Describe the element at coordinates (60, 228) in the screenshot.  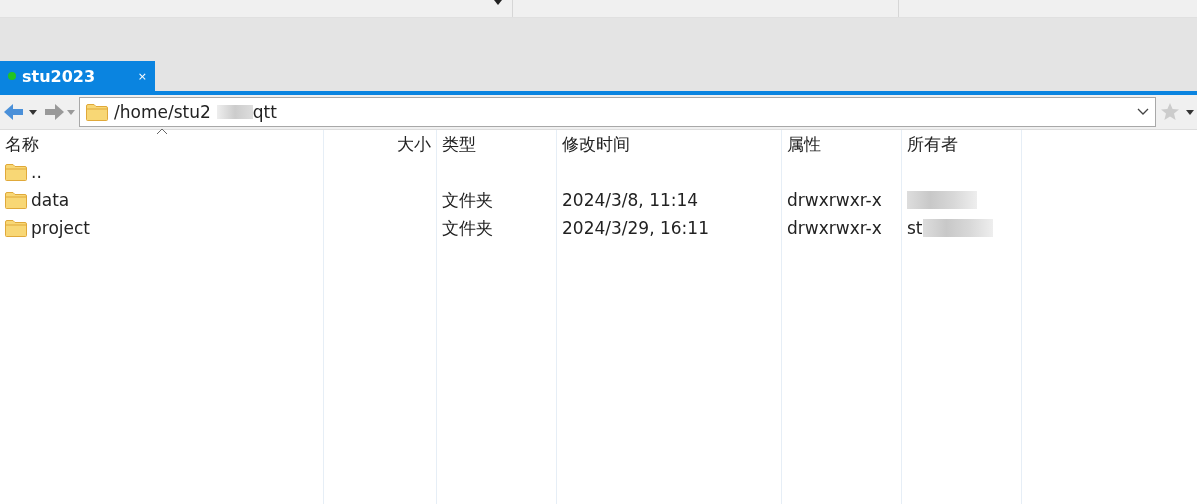
I see `file-name: project` at that location.